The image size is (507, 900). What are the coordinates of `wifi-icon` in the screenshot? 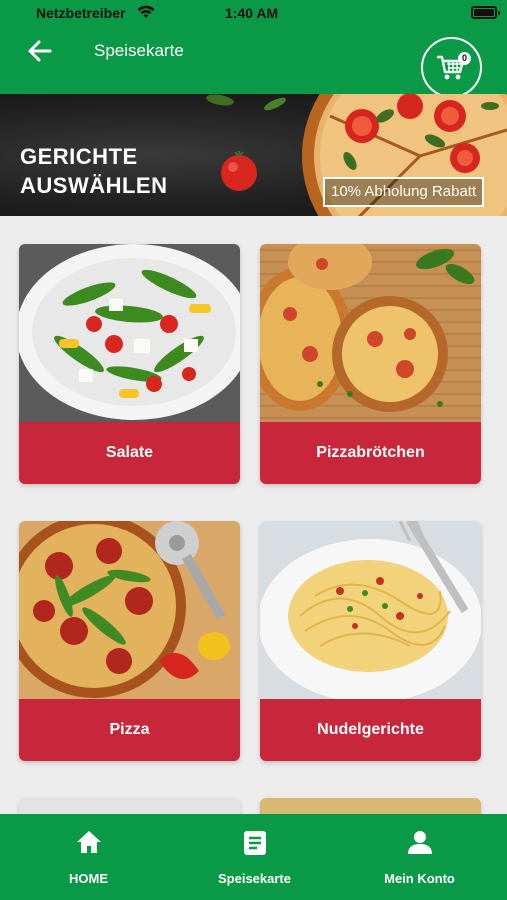 It's located at (146, 14).